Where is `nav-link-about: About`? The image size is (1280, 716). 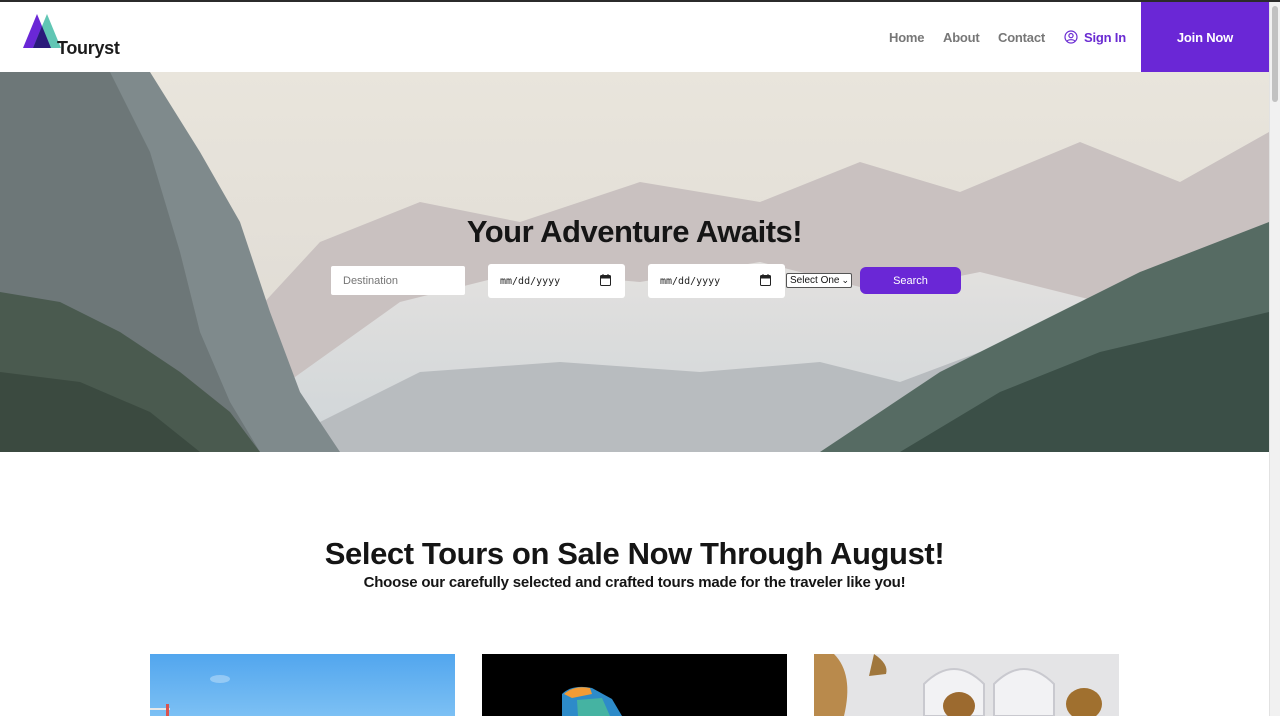 nav-link-about: About is located at coordinates (961, 37).